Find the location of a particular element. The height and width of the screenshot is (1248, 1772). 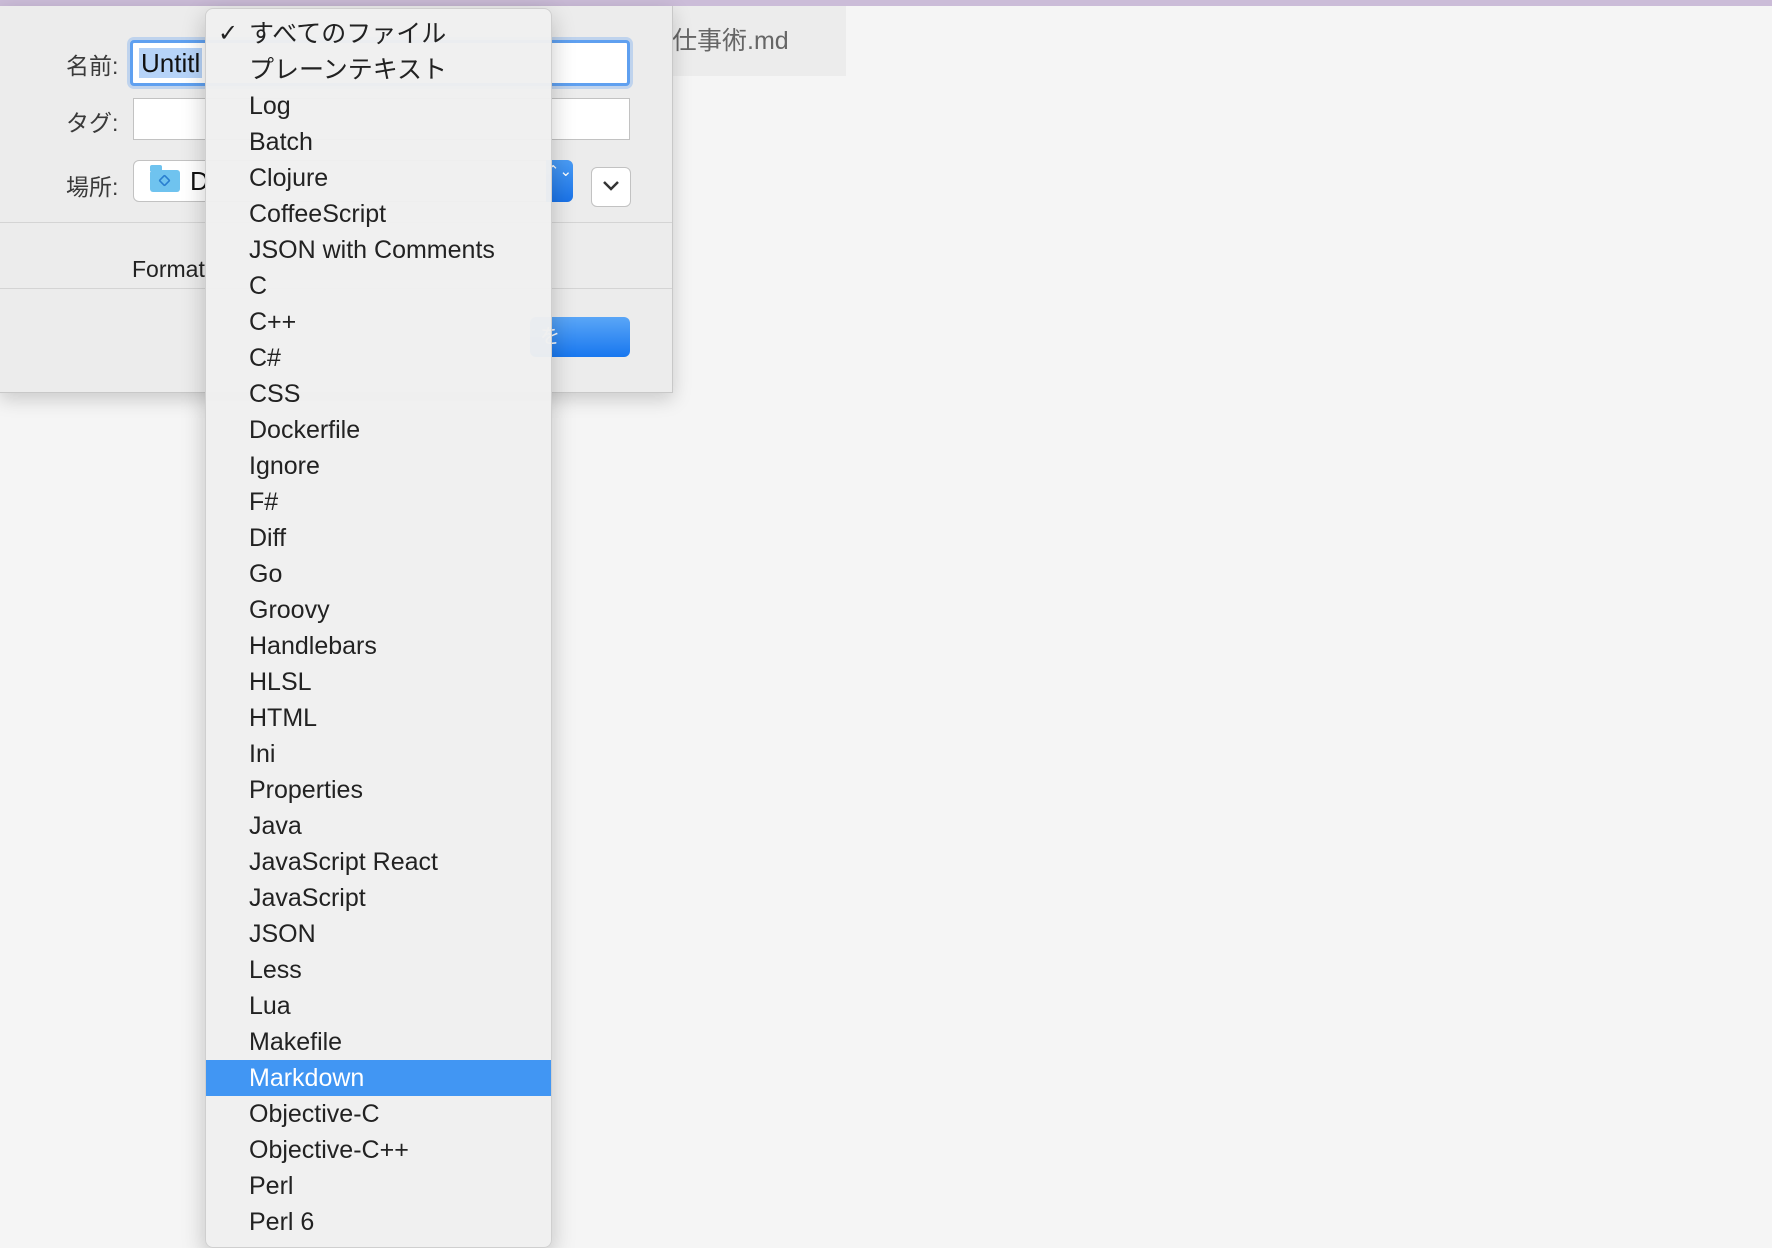

menu-item: Objective-C is located at coordinates (378, 1114).